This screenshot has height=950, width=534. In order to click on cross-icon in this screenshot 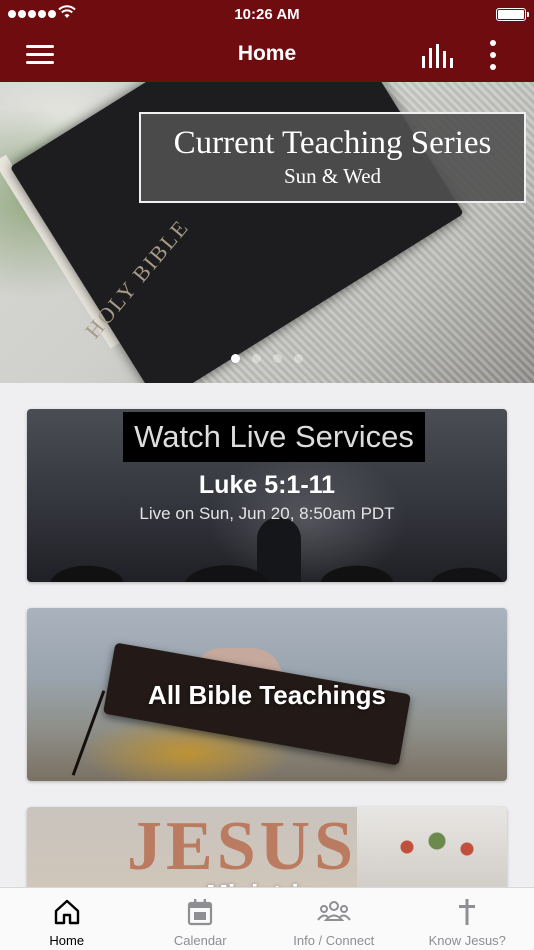, I will do `click(467, 912)`.